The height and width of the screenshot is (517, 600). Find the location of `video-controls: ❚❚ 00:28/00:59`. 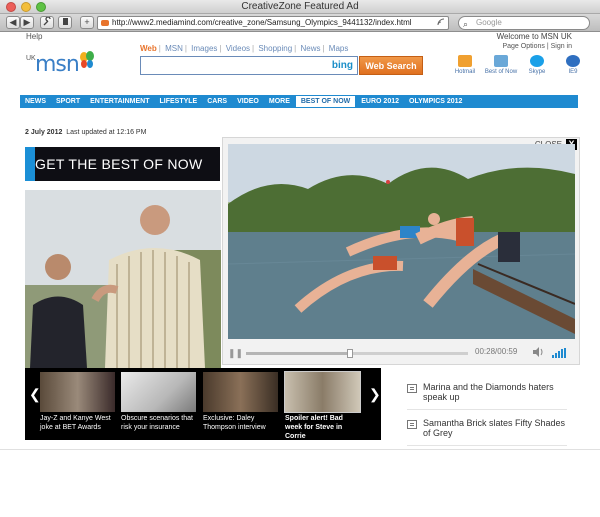

video-controls: ❚❚ 00:28/00:59 is located at coordinates (401, 353).